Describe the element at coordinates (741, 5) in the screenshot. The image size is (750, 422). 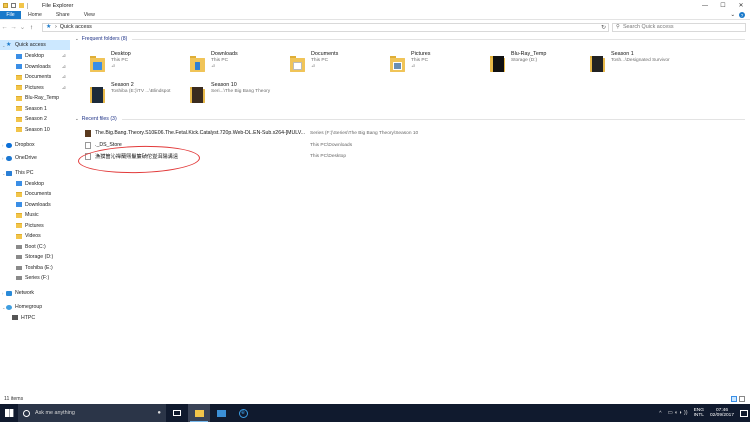
I see `close-button: ✕` at that location.